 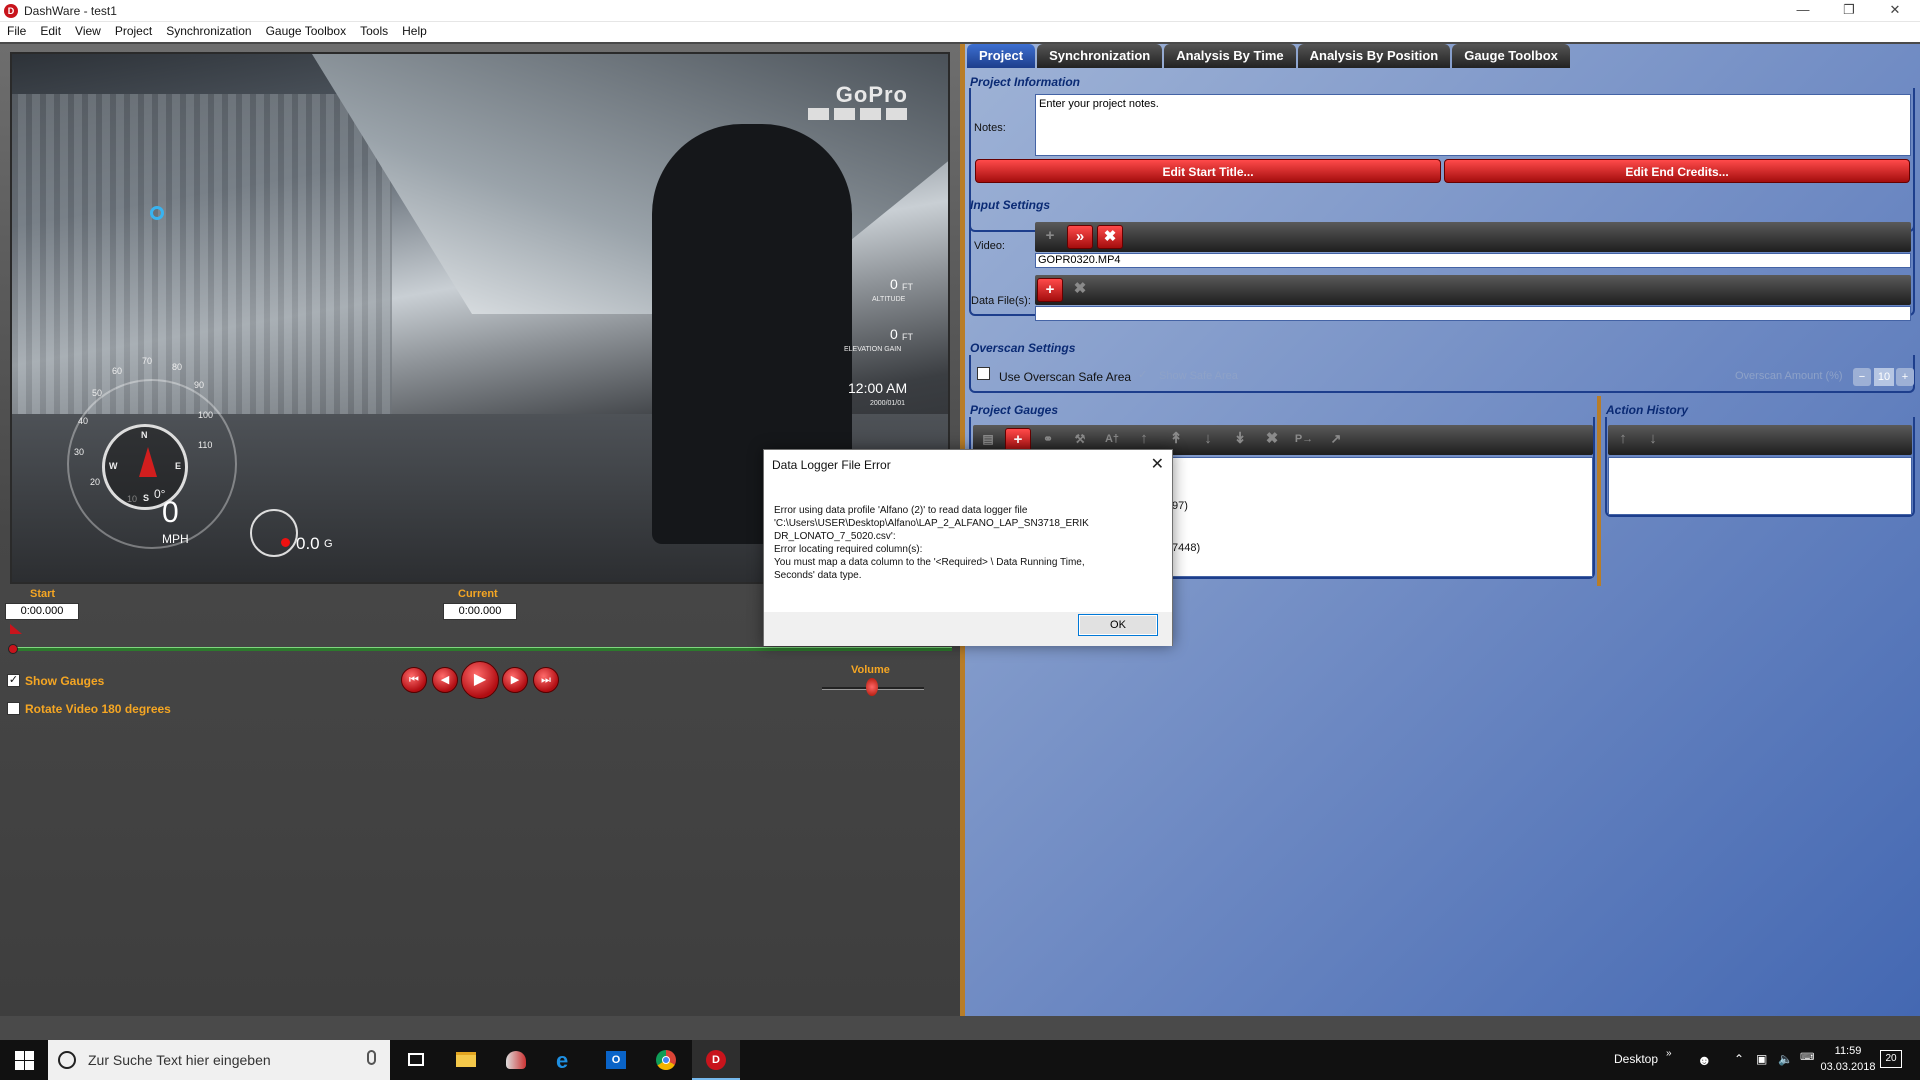 What do you see at coordinates (1180, 506) in the screenshot?
I see `gauge-list-item: 97)` at bounding box center [1180, 506].